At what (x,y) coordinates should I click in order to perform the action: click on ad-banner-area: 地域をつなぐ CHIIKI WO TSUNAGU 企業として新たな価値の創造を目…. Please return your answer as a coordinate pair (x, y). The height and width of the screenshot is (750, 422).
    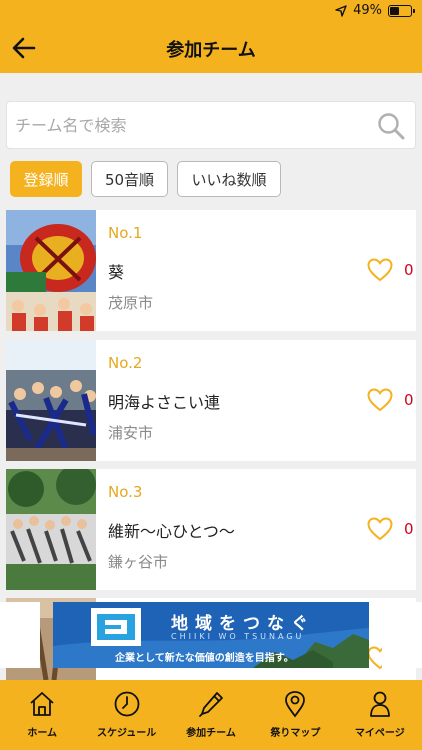
    Looking at the image, I should click on (211, 635).